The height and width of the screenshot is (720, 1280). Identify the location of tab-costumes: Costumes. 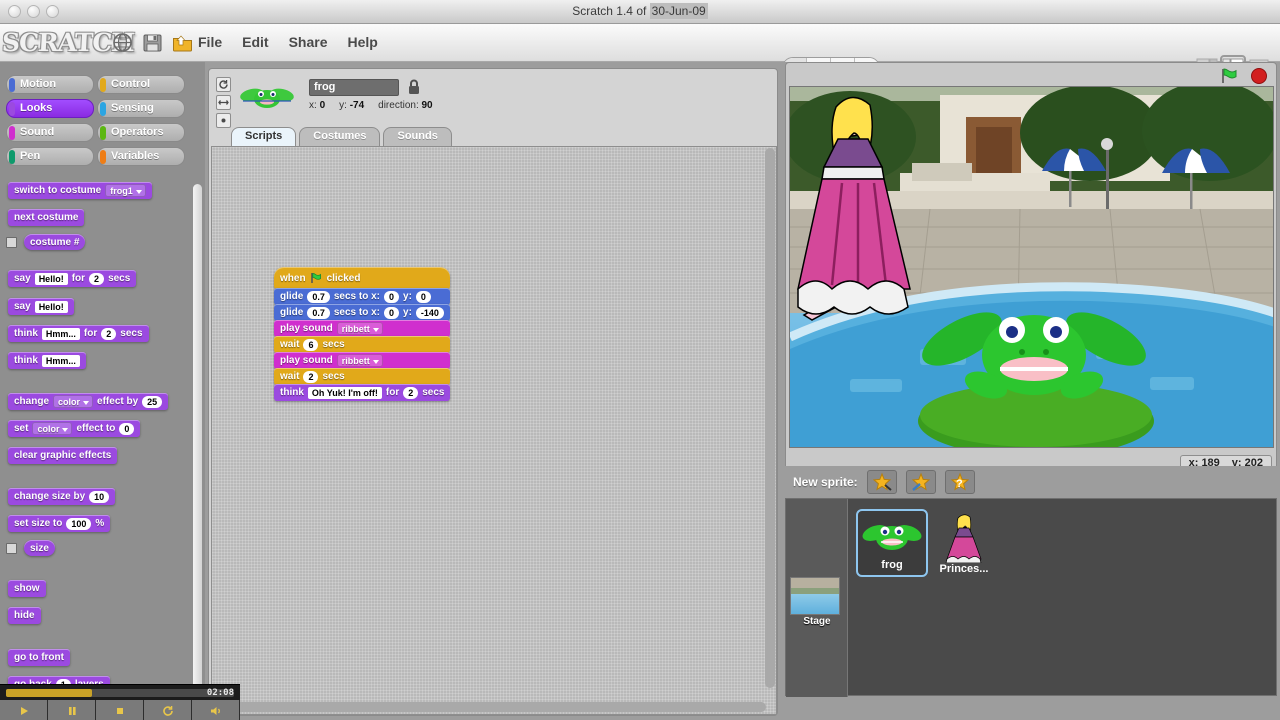
(340, 136).